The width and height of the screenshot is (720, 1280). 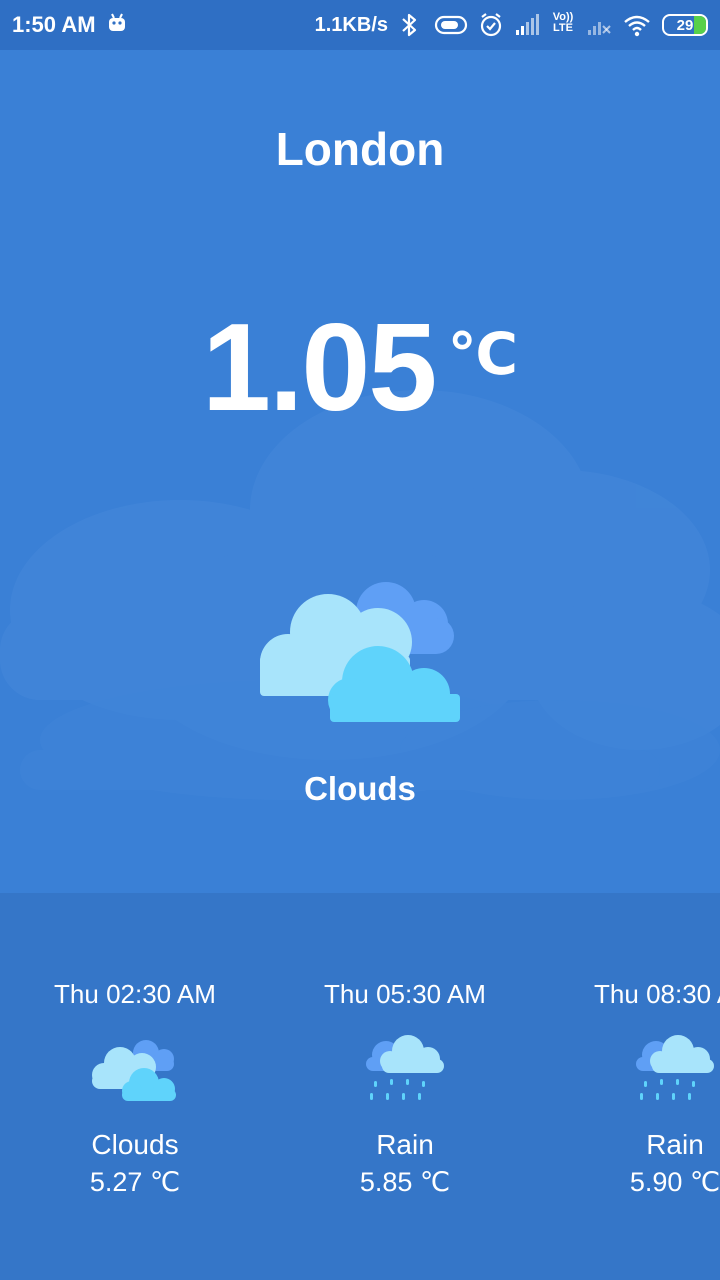 I want to click on status-left: 1:50 AM, so click(x=72, y=25).